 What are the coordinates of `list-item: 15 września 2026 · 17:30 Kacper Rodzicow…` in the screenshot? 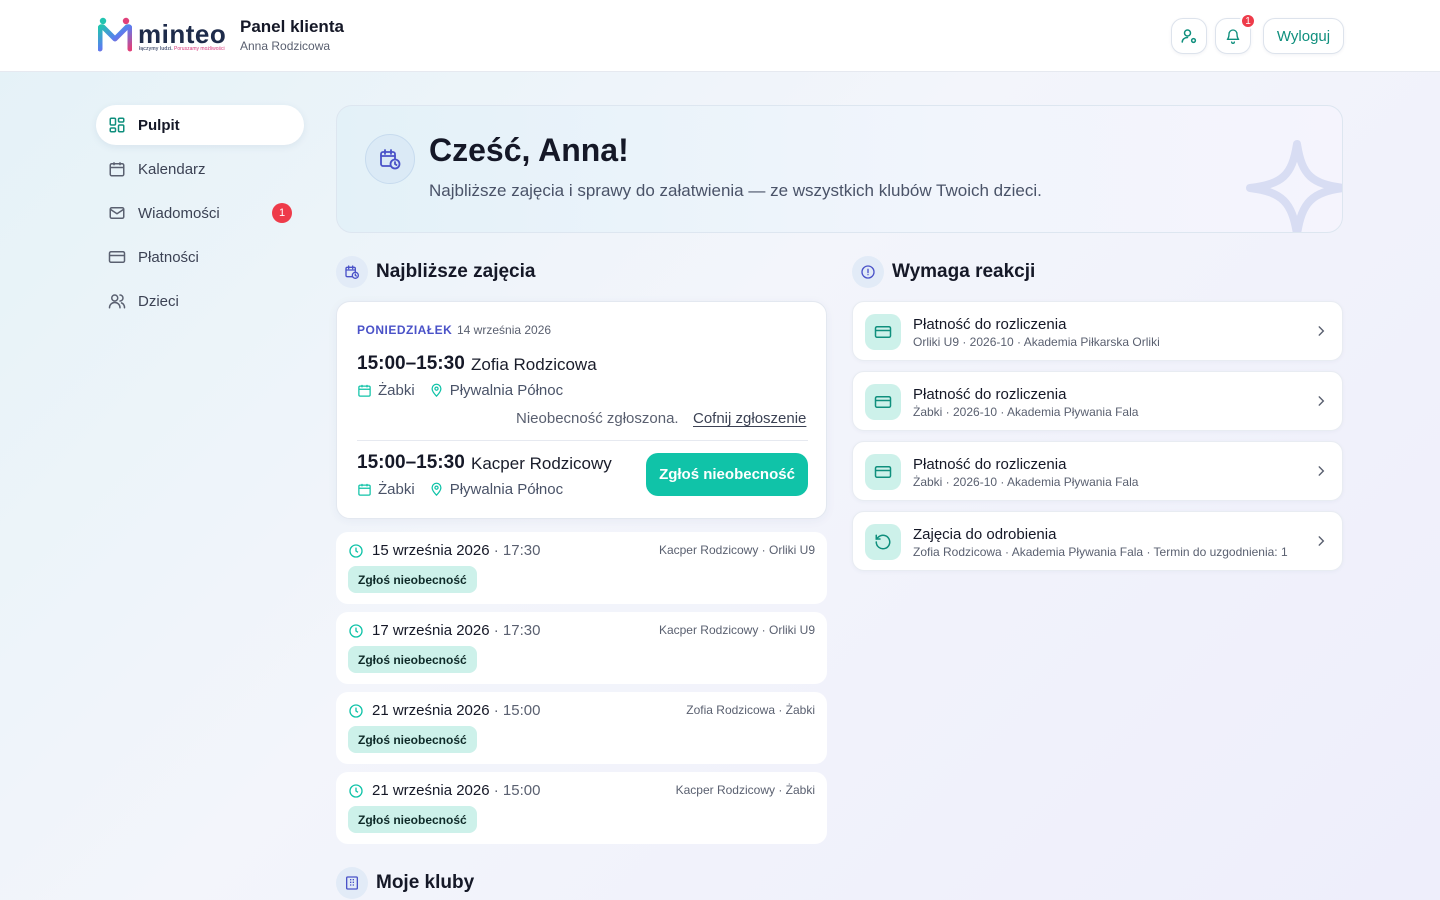 It's located at (581, 568).